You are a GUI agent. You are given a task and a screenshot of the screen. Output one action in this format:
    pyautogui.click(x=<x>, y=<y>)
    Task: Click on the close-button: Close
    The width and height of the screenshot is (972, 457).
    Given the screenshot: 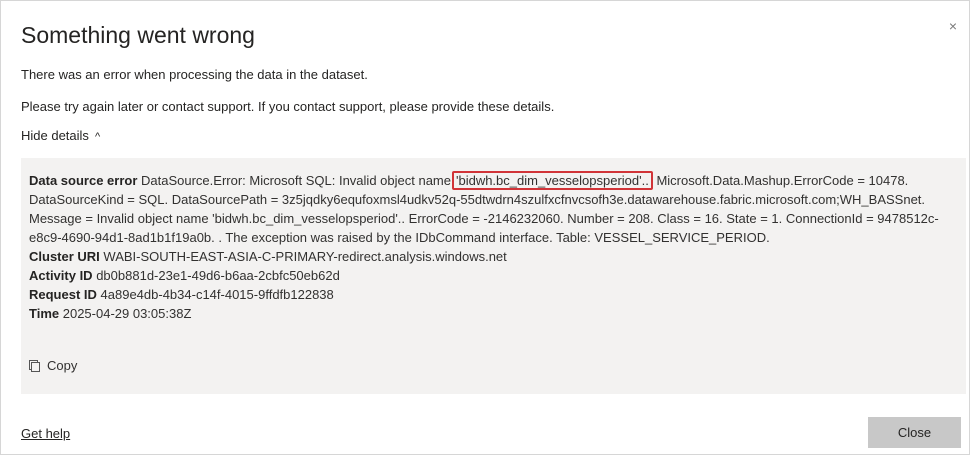 What is the action you would take?
    pyautogui.click(x=914, y=432)
    